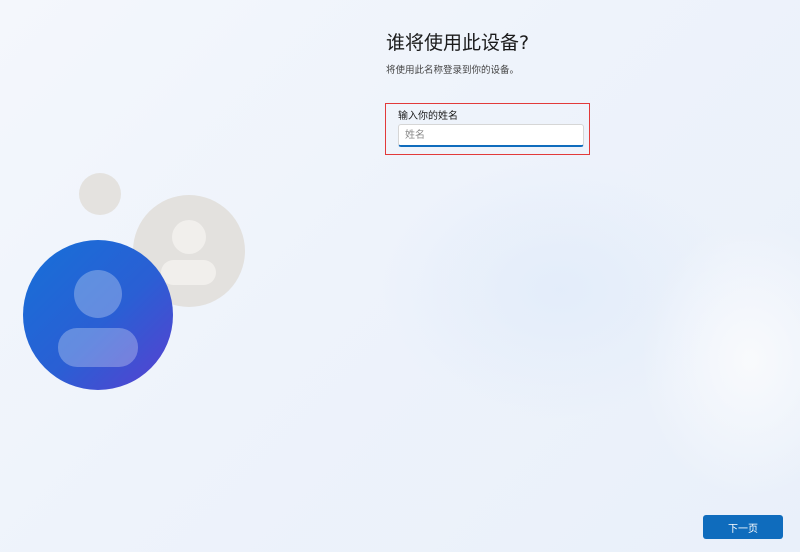 The height and width of the screenshot is (552, 800). I want to click on next-button: 下一页, so click(743, 527).